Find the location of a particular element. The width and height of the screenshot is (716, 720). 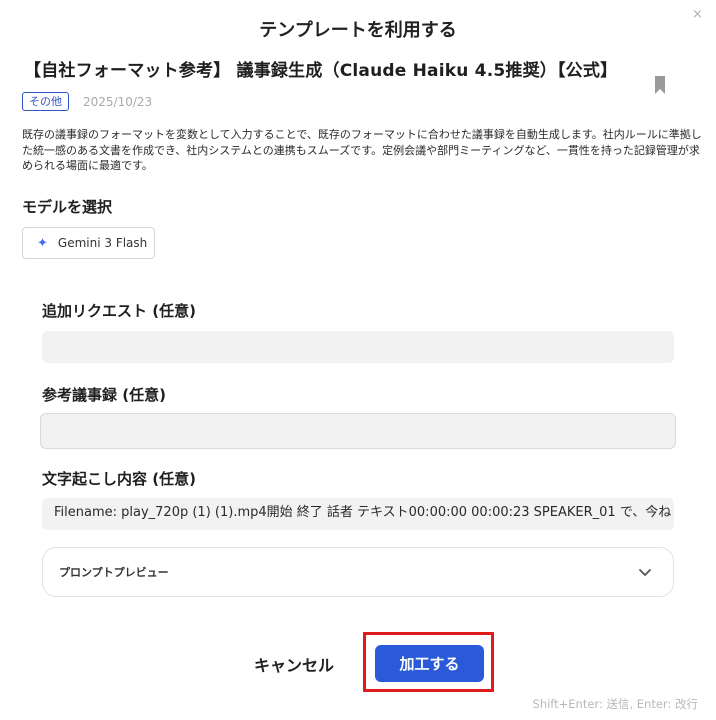

prompt-preview-label: プロンプトプレビュー is located at coordinates (114, 572).